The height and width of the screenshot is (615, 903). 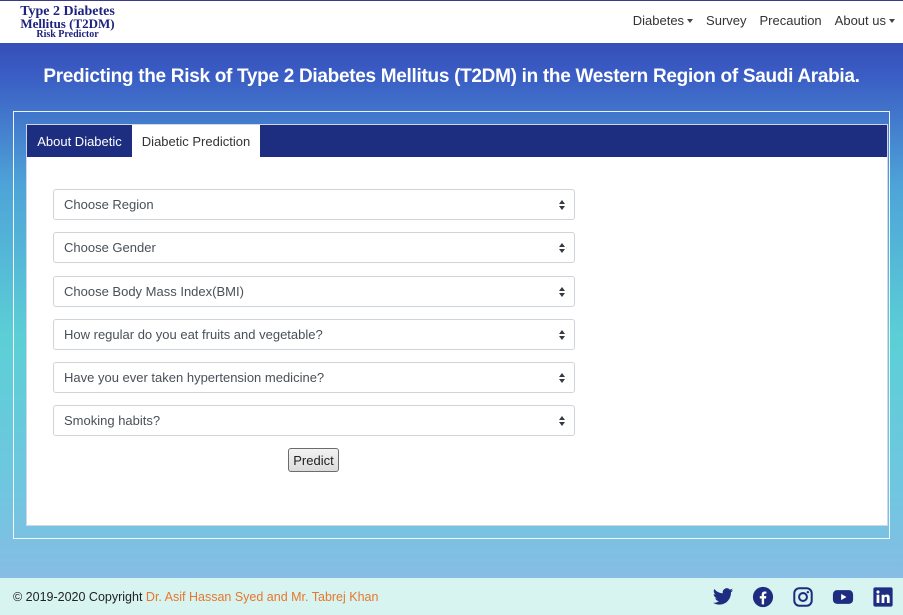 What do you see at coordinates (314, 247) in the screenshot?
I see `gender-select: Choose Gender` at bounding box center [314, 247].